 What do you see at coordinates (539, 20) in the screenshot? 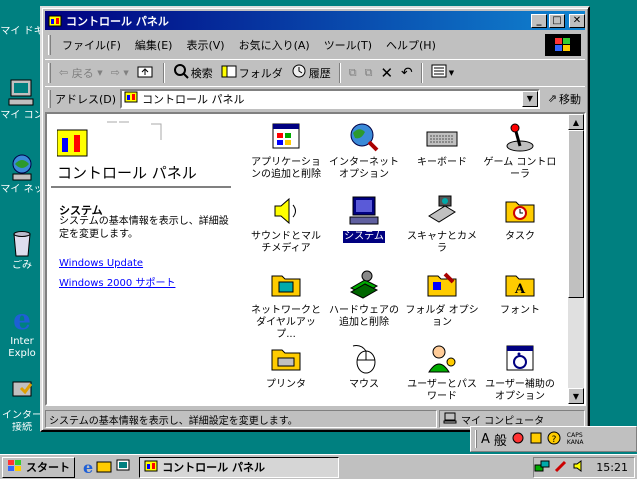
I see `minimize-button: _` at bounding box center [539, 20].